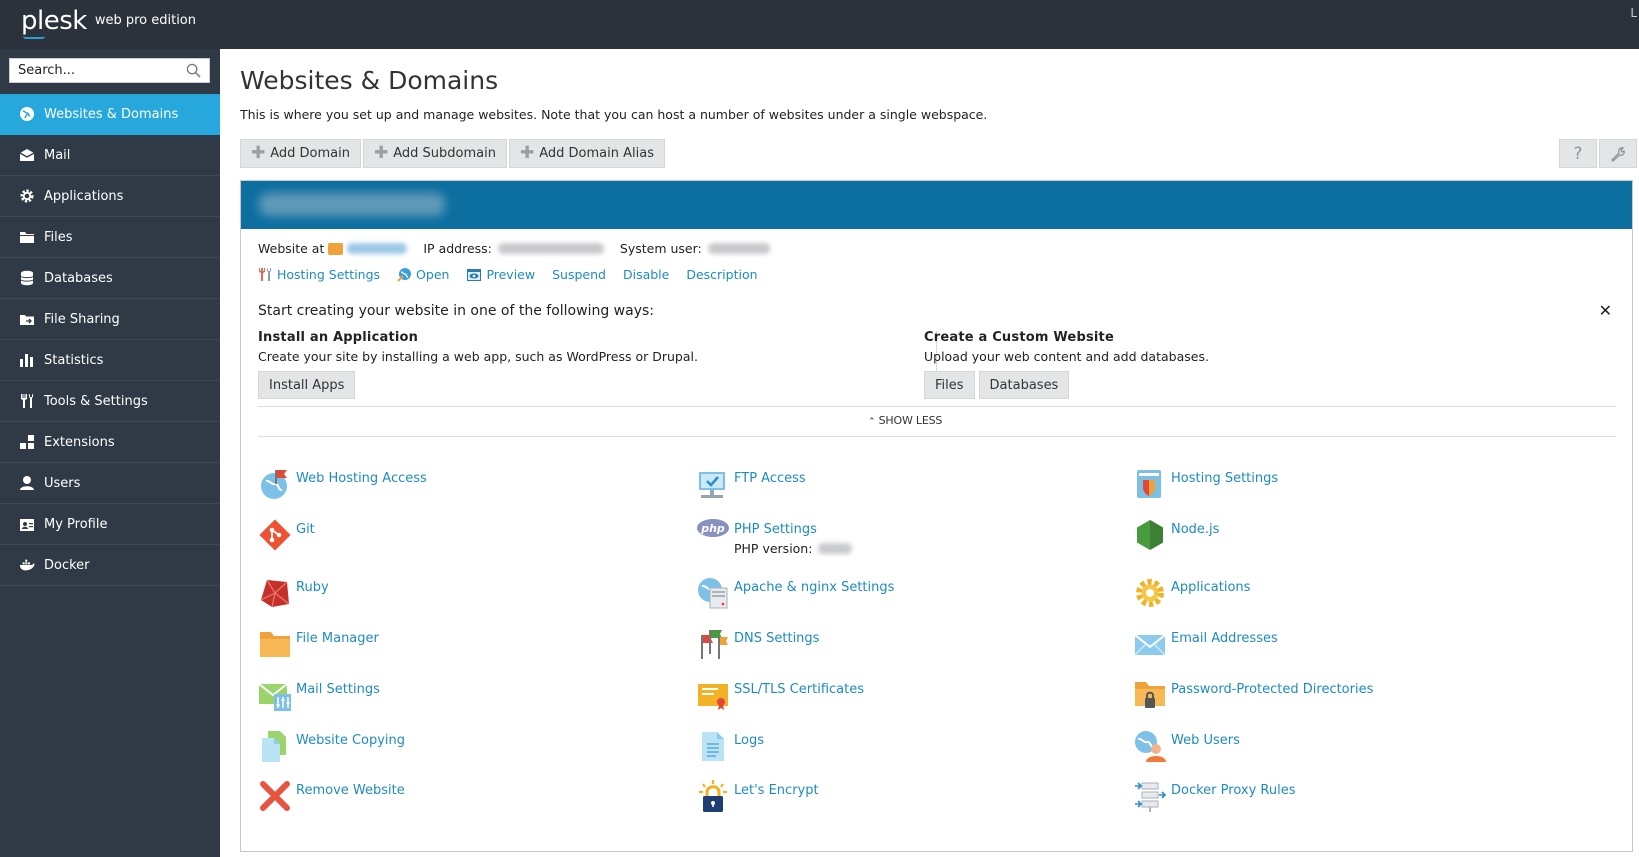  What do you see at coordinates (757, 644) in the screenshot?
I see `tool-dns-settings: DNS Settings` at bounding box center [757, 644].